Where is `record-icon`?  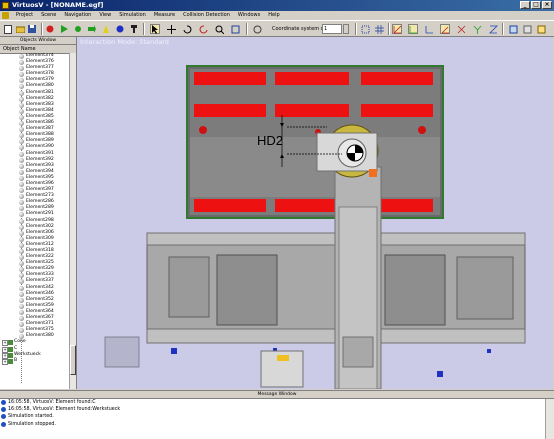 record-icon is located at coordinates (50, 29).